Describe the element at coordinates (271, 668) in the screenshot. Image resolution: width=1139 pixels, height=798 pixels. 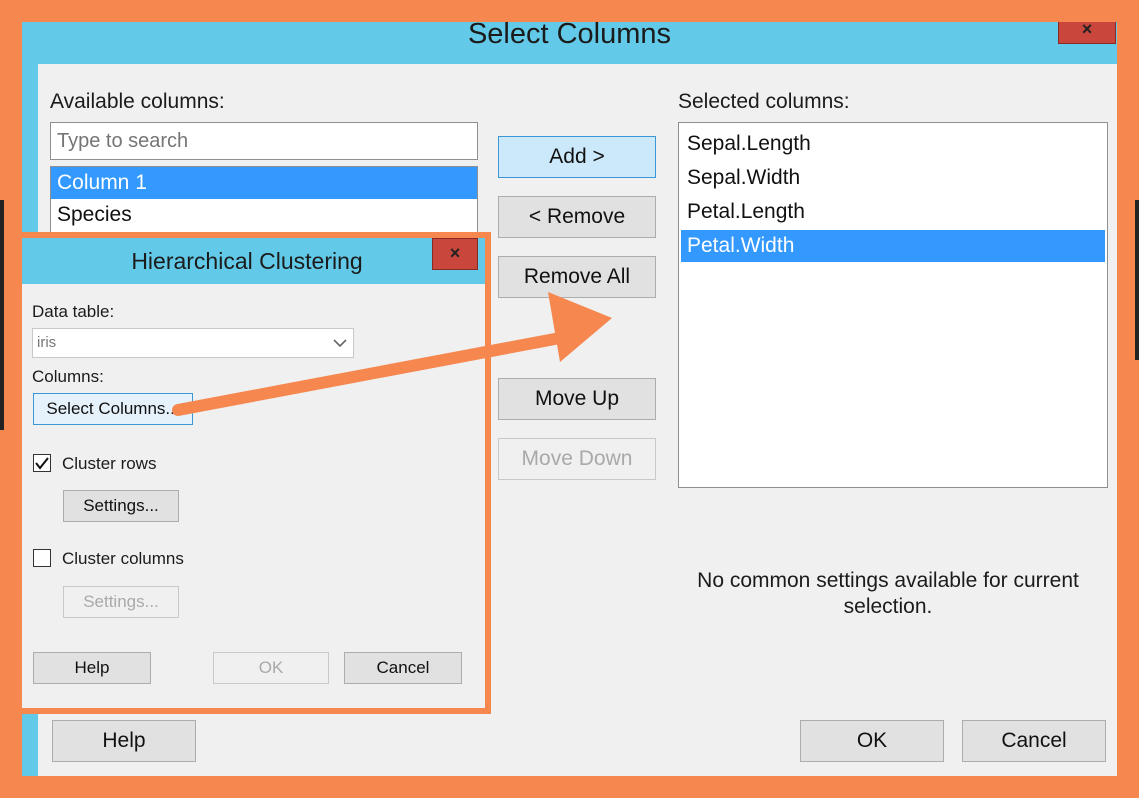
I see `sub-ok-button: OK` at that location.